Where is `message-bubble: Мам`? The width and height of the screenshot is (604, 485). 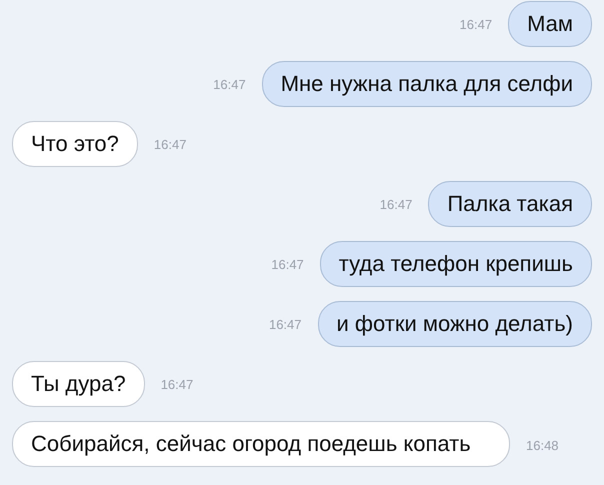 message-bubble: Мам is located at coordinates (550, 24).